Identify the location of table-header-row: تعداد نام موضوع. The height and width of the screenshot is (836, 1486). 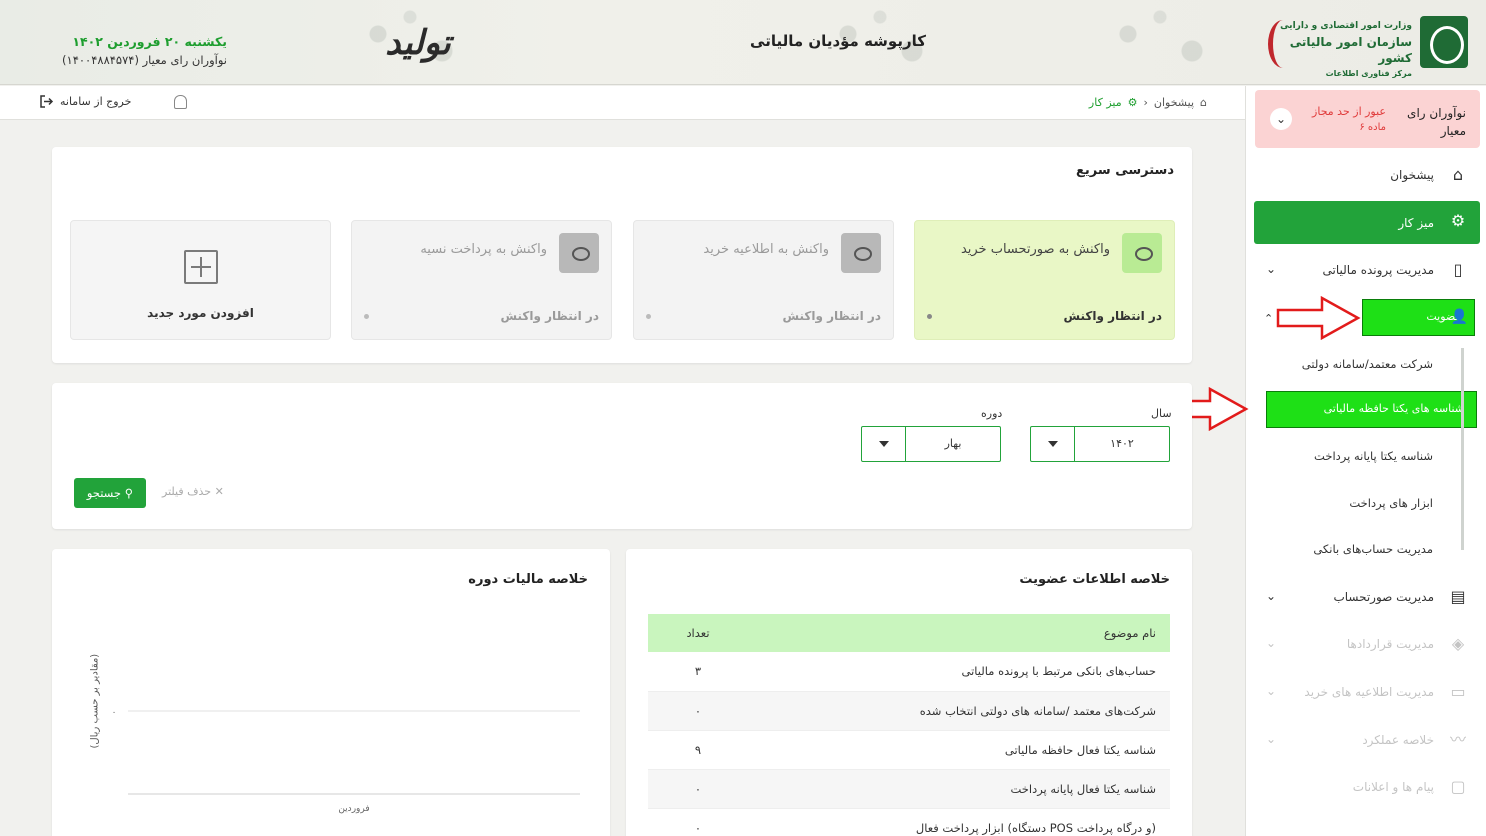
(909, 633).